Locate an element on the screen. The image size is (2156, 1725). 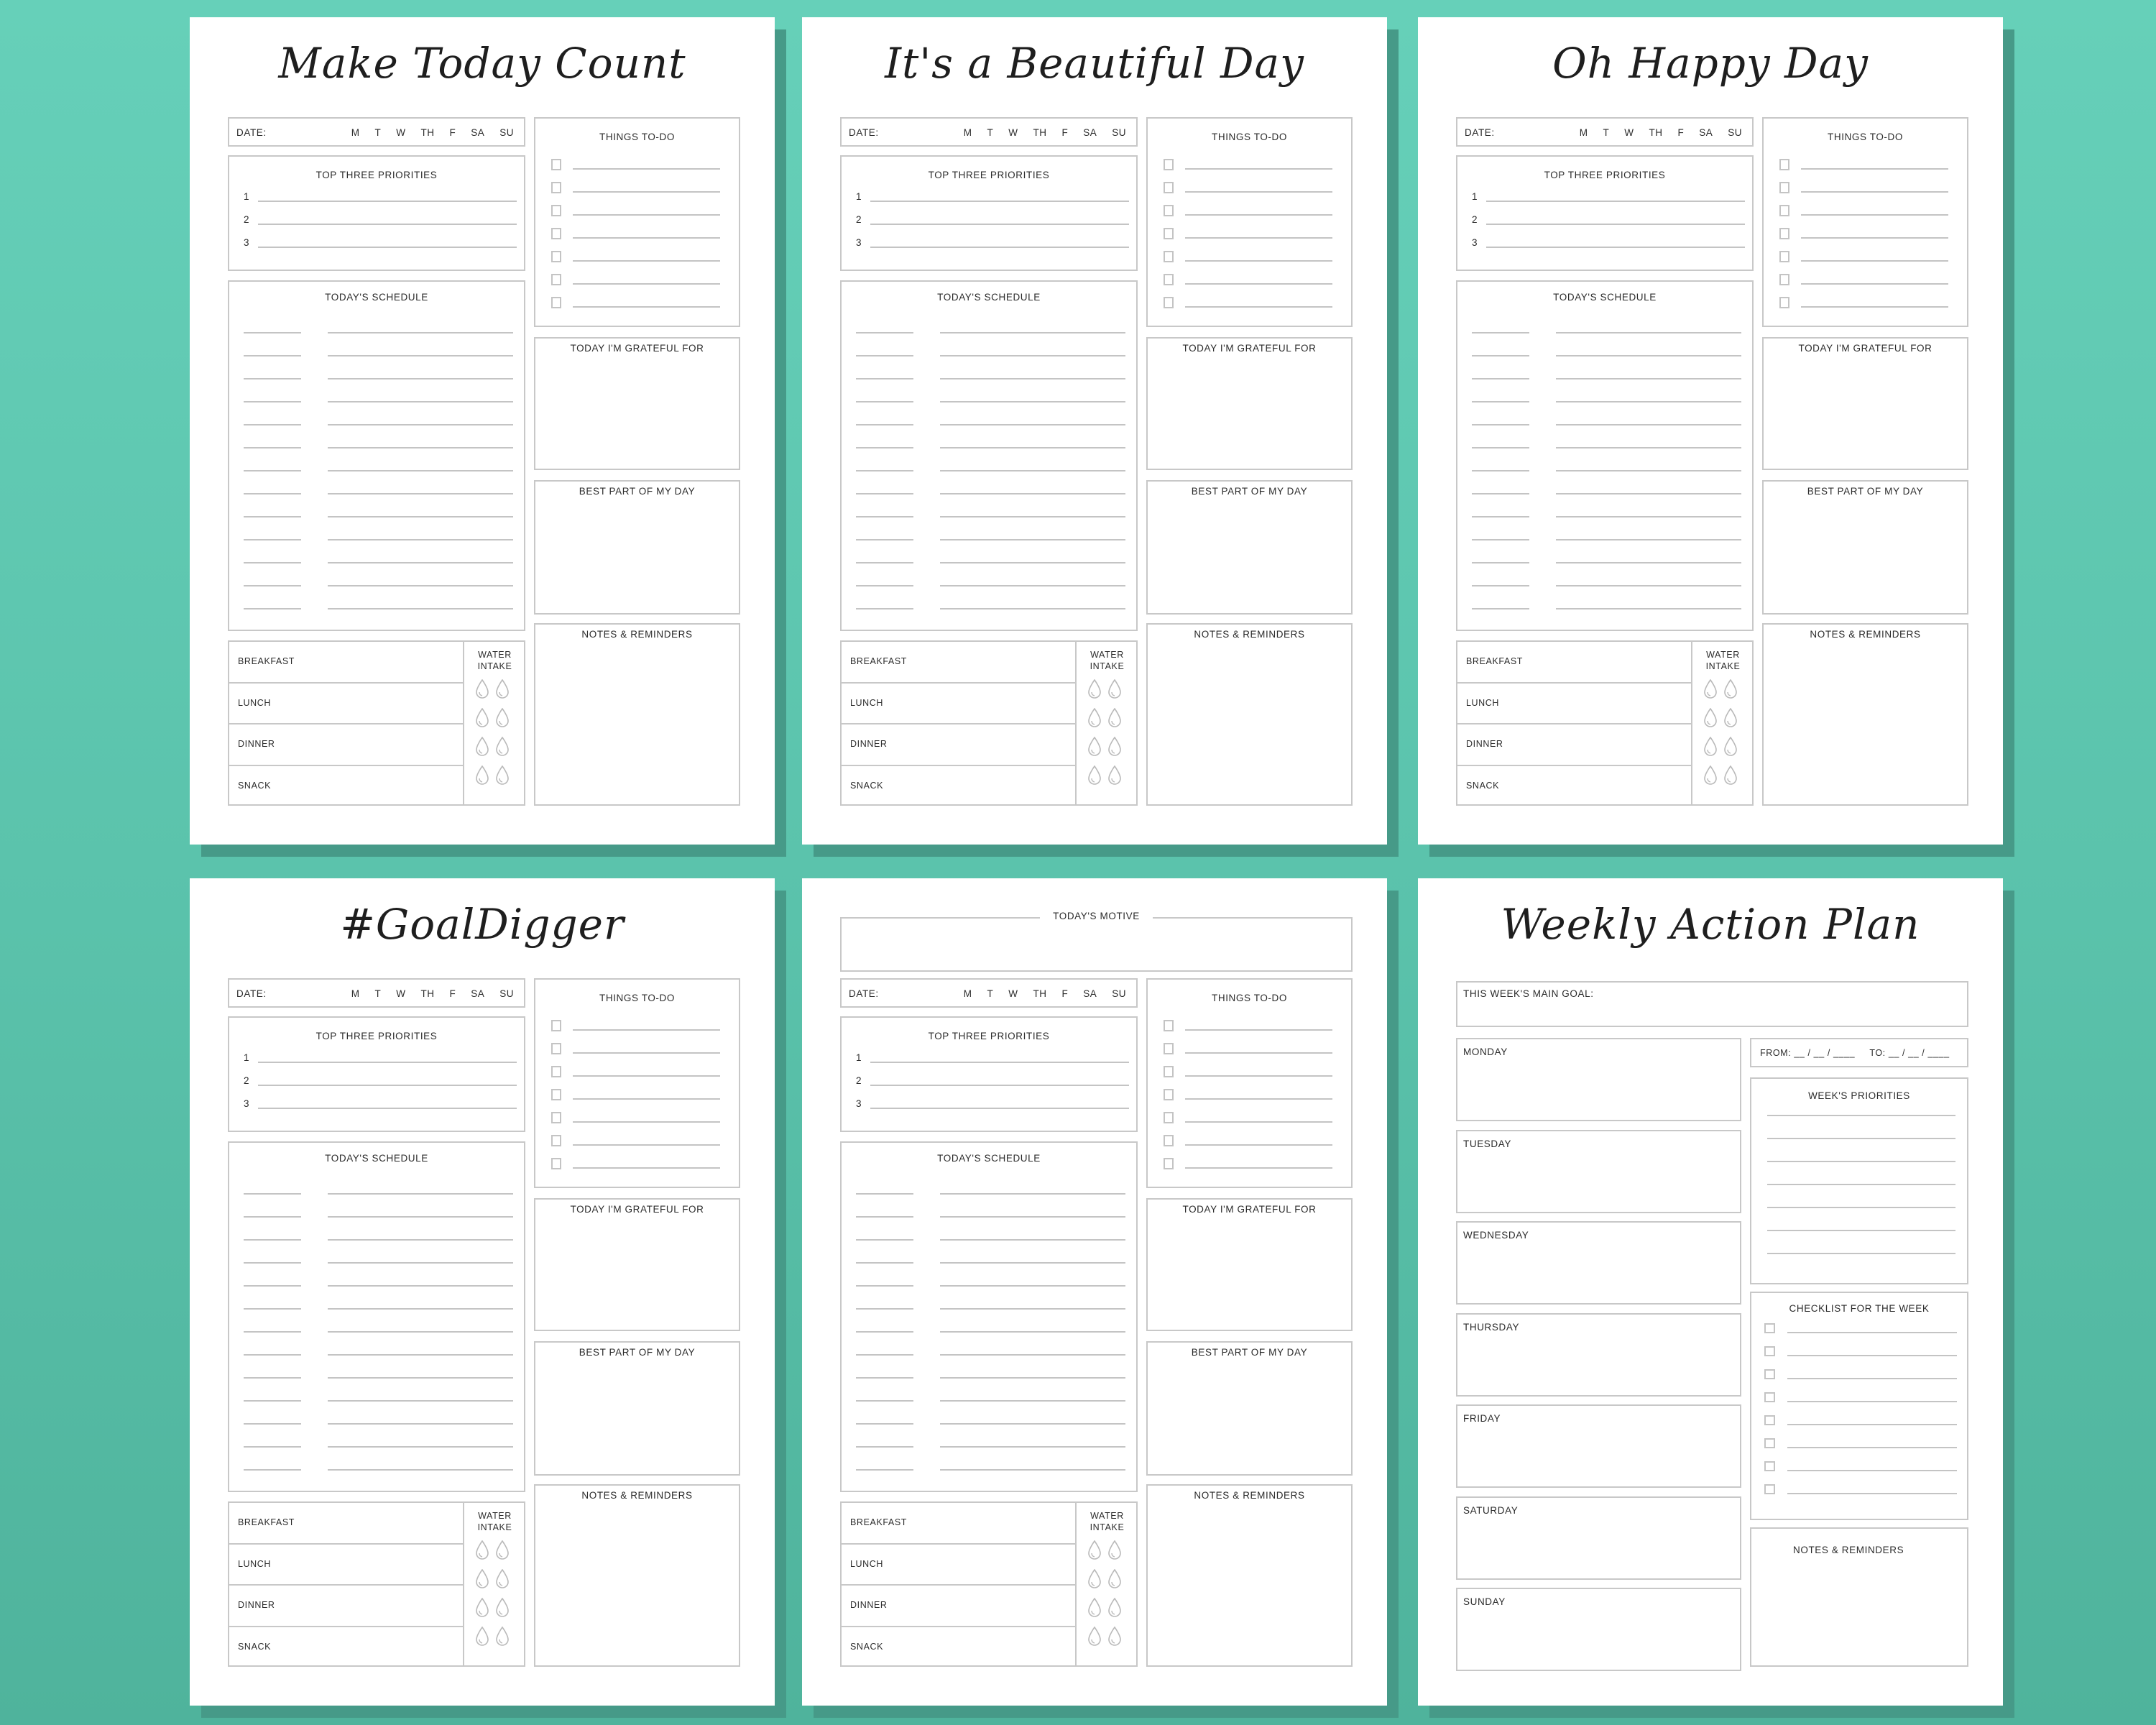
weekday-th: TH is located at coordinates (1039, 132).